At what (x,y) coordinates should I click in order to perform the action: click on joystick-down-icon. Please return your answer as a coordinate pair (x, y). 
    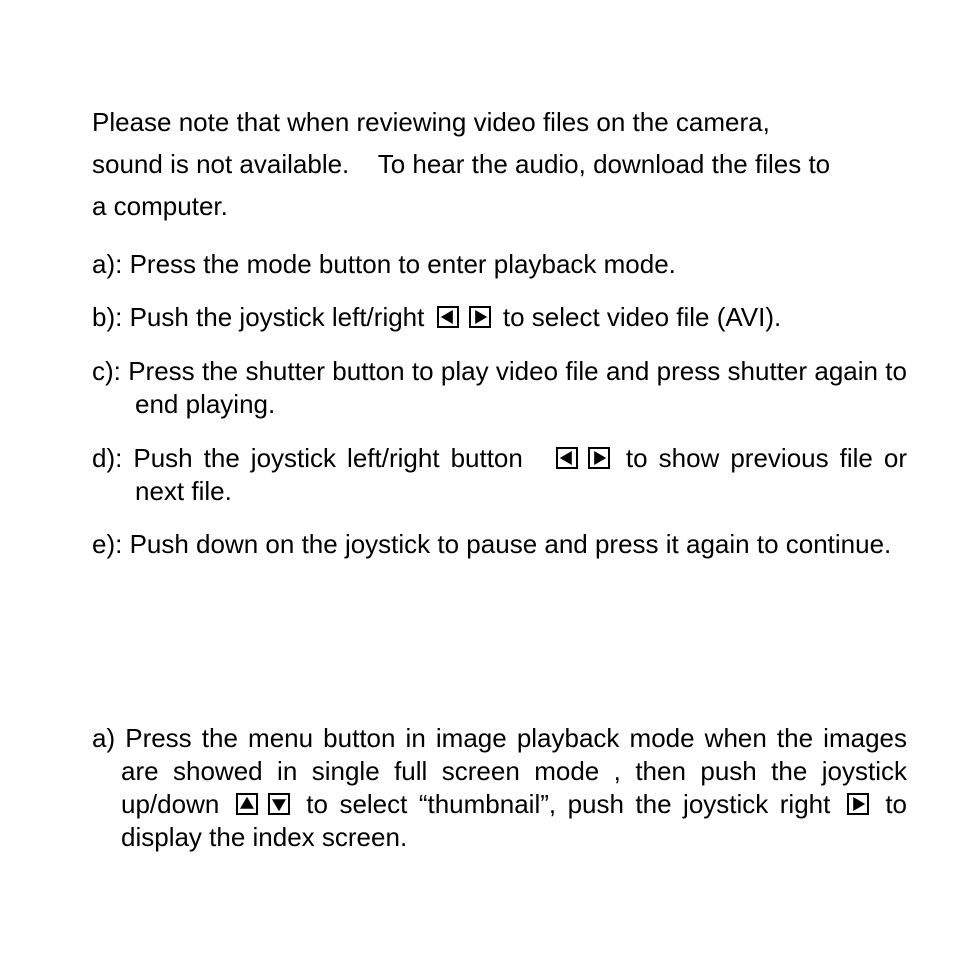
    Looking at the image, I should click on (278, 804).